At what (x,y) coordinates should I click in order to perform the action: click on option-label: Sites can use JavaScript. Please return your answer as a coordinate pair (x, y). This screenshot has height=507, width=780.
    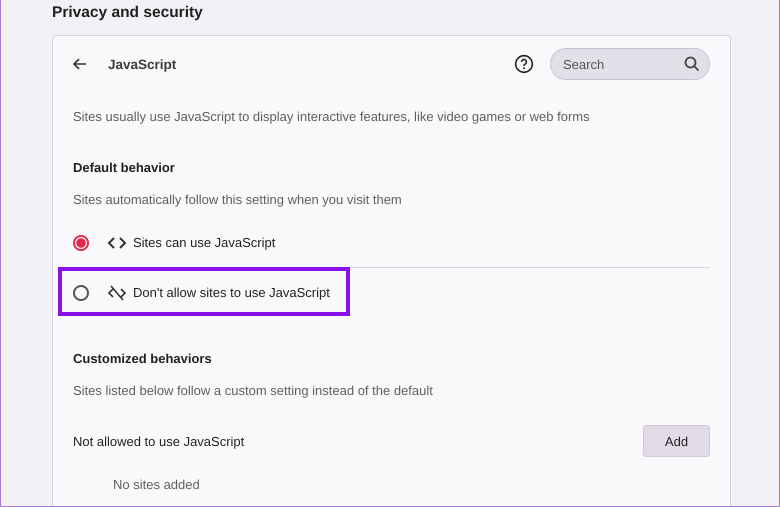
    Looking at the image, I should click on (204, 242).